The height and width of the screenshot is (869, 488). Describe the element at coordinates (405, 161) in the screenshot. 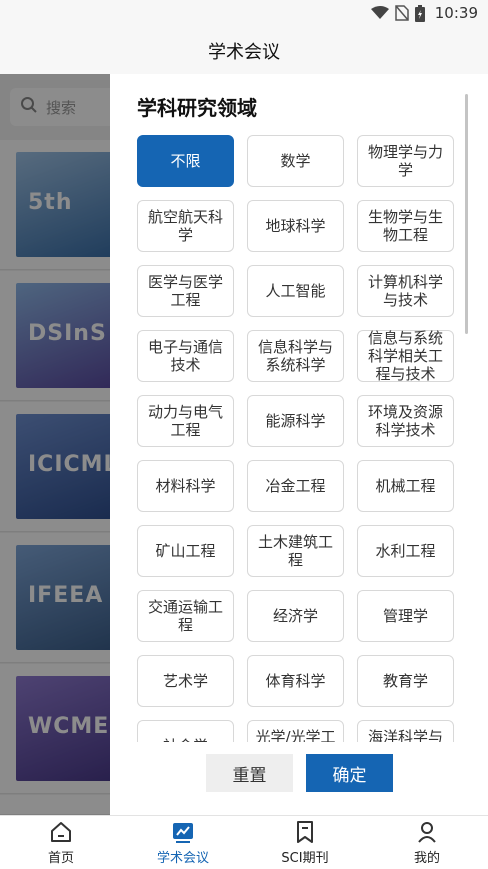

I see `field-chip: 物理学与力学` at that location.